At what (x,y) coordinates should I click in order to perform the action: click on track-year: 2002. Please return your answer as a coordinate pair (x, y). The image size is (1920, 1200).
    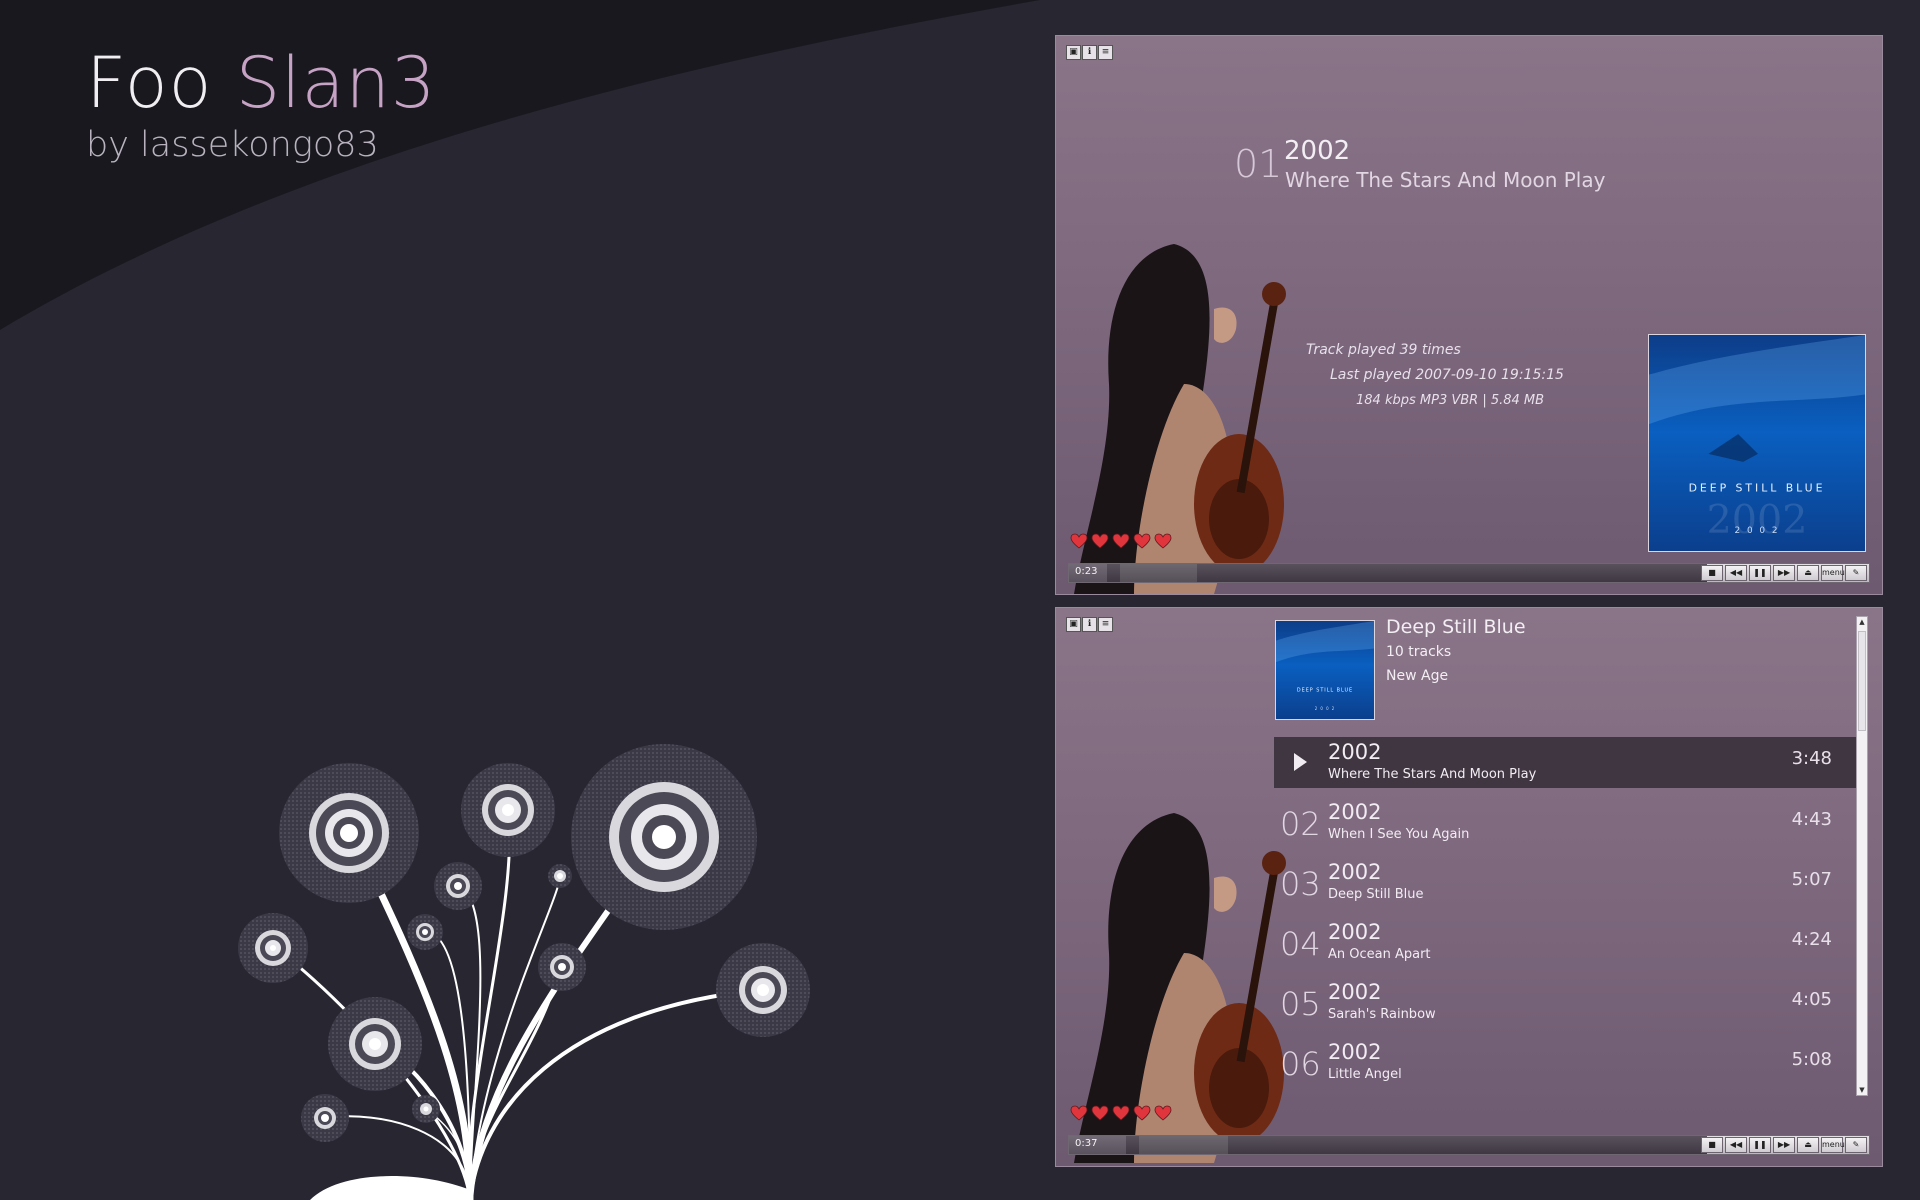
    Looking at the image, I should click on (1317, 151).